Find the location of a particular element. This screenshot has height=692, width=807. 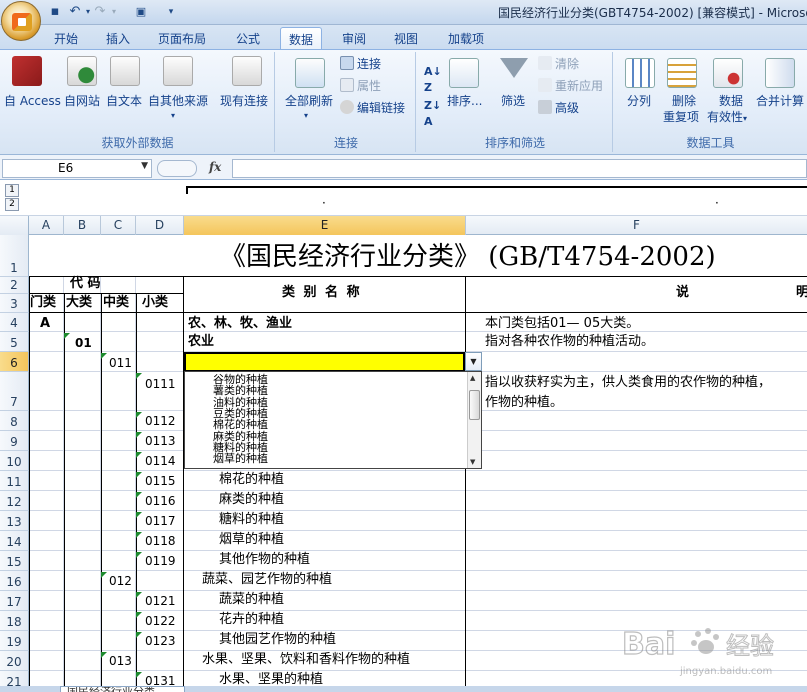

row-header: 20 is located at coordinates (14, 661).